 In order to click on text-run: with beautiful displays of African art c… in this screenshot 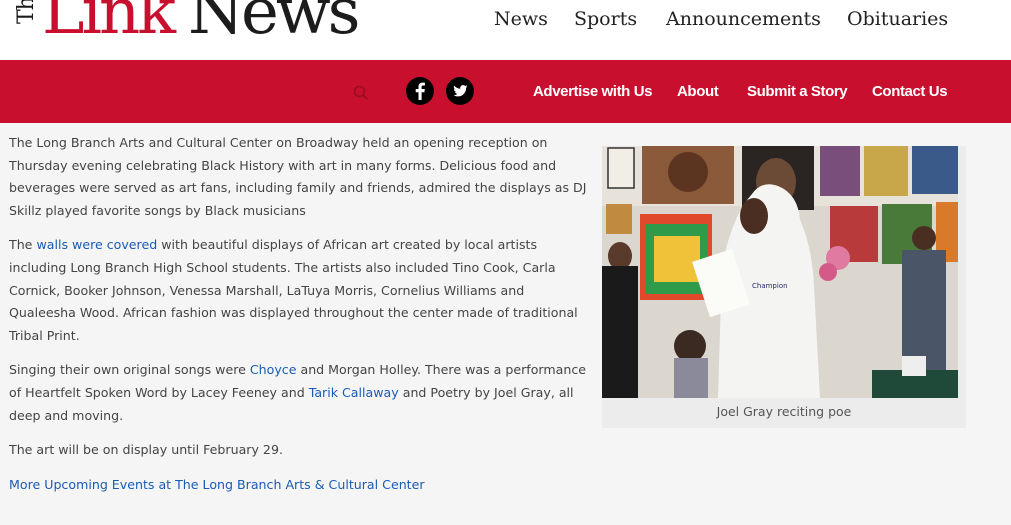, I will do `click(293, 290)`.